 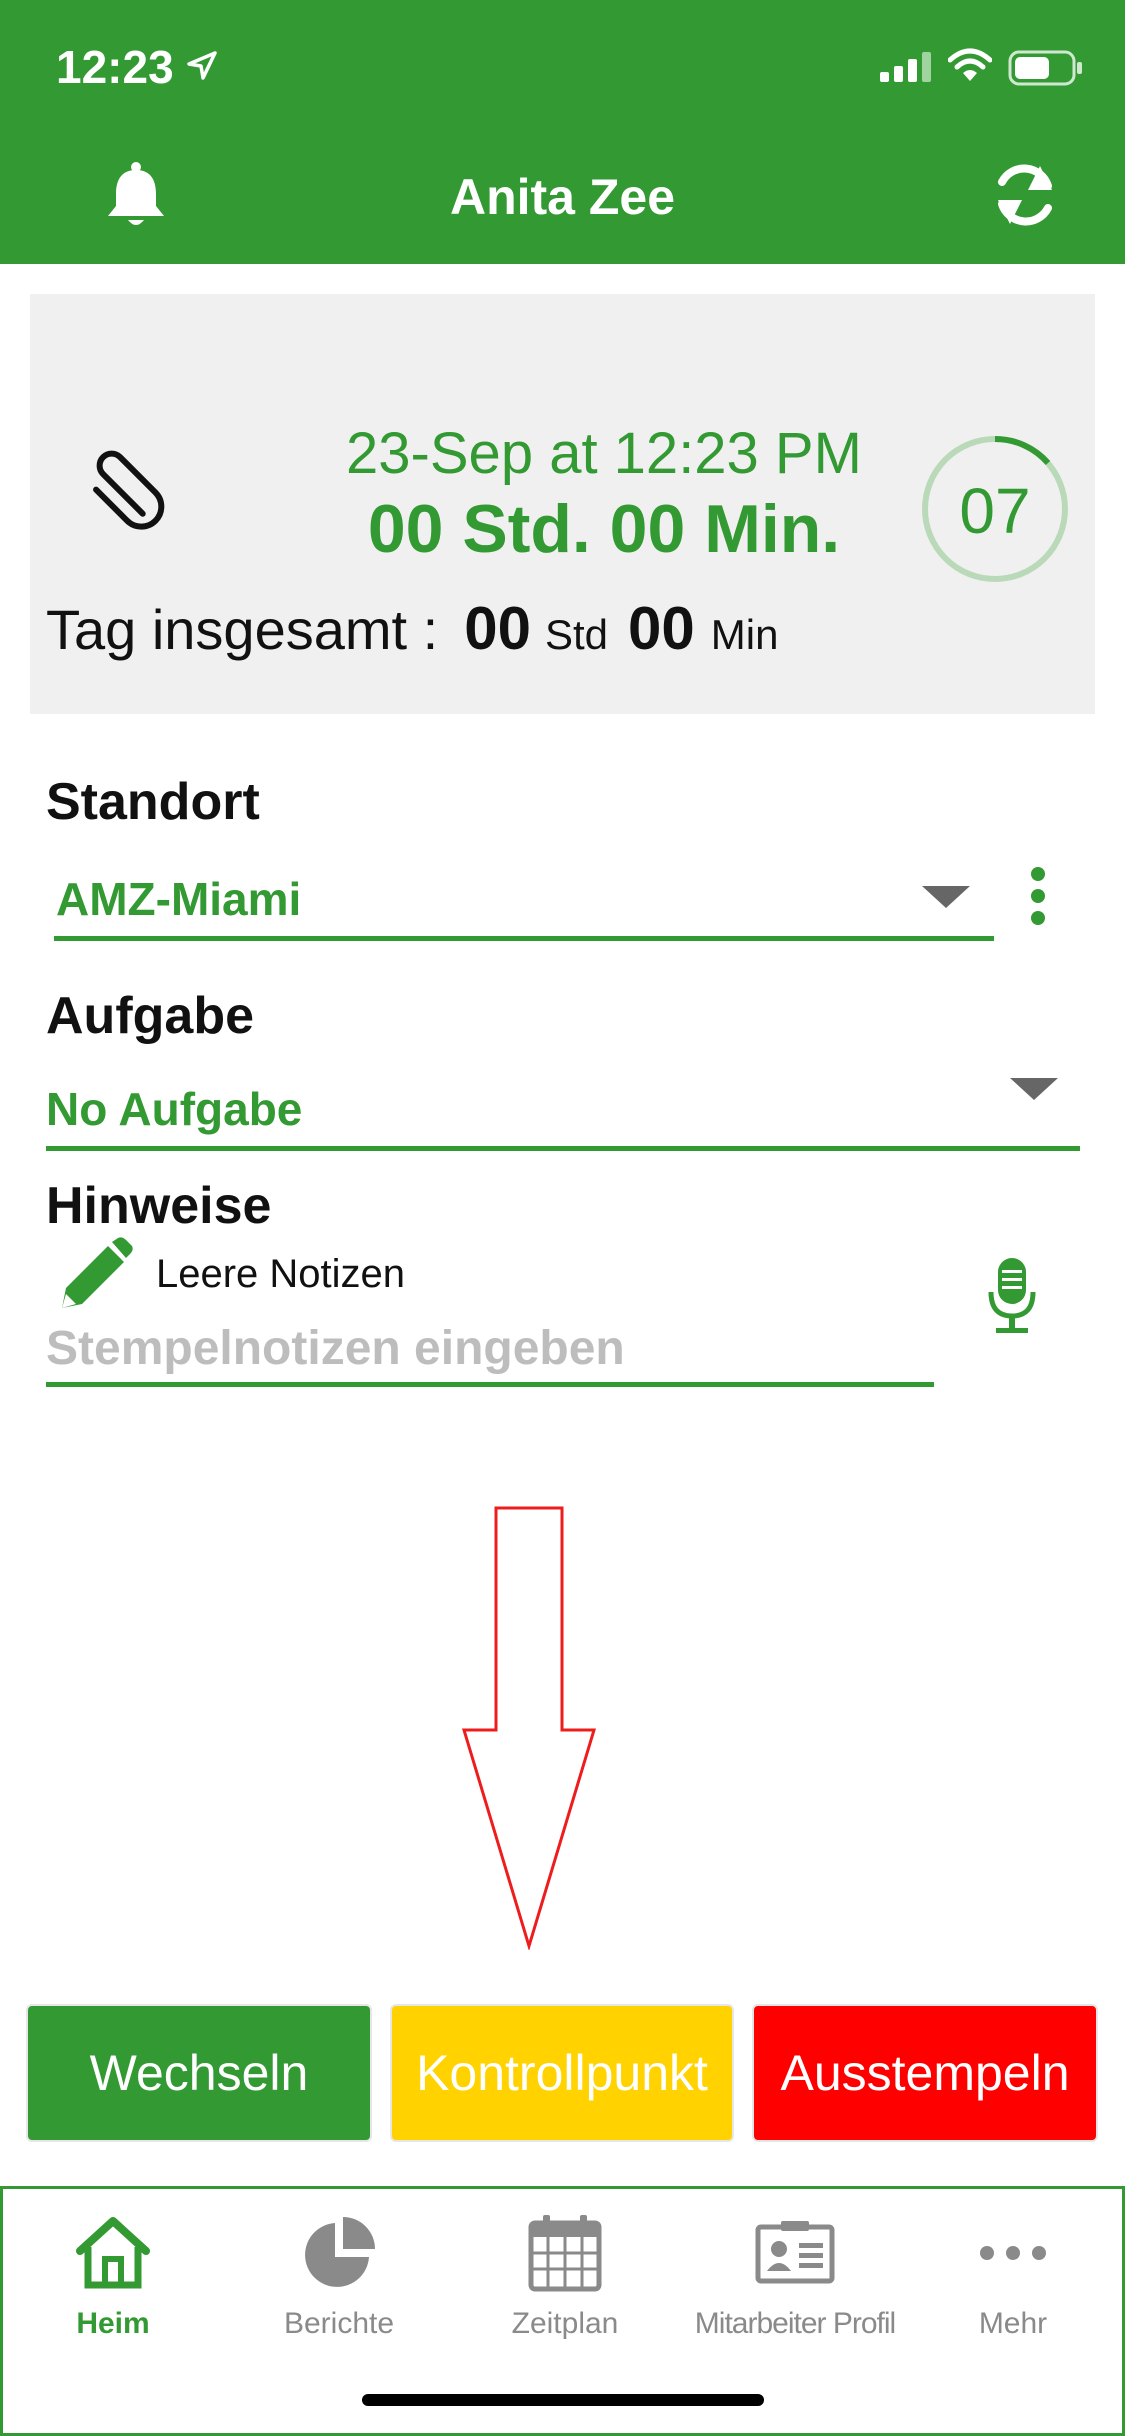 I want to click on more-icon, so click(x=1013, y=2253).